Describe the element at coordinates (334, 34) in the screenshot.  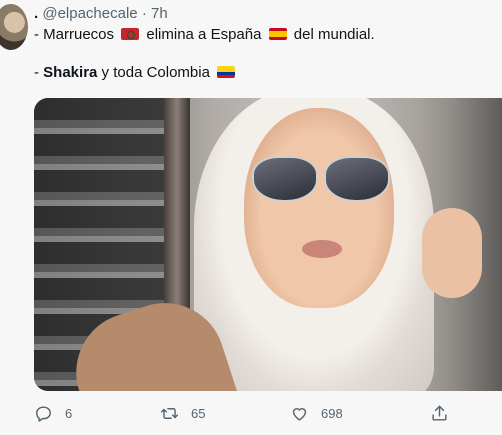
I see `text-mundial: del mundial.` at that location.